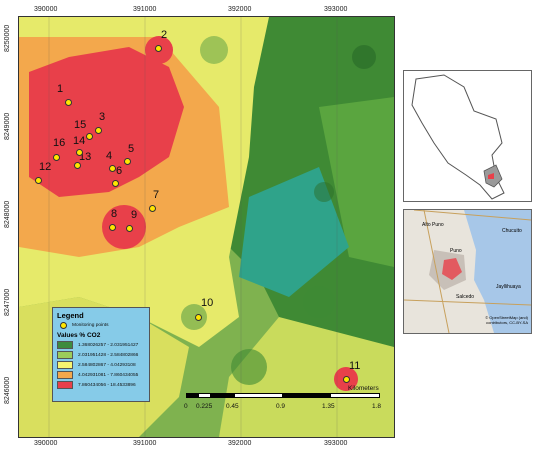 Image resolution: width=535 pixels, height=455 pixels. I want to click on monitoring-point-label: 6, so click(119, 171).